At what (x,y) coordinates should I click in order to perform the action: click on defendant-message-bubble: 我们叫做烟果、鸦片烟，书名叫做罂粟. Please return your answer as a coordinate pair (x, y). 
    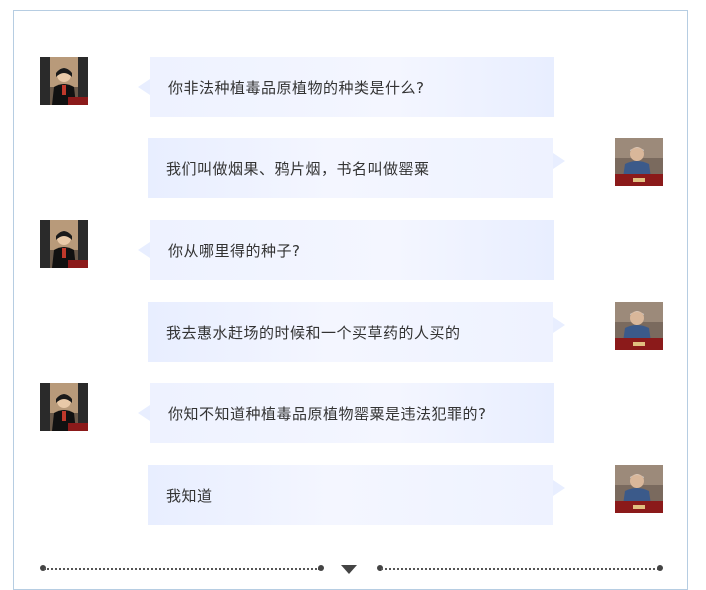
    Looking at the image, I should click on (356, 168).